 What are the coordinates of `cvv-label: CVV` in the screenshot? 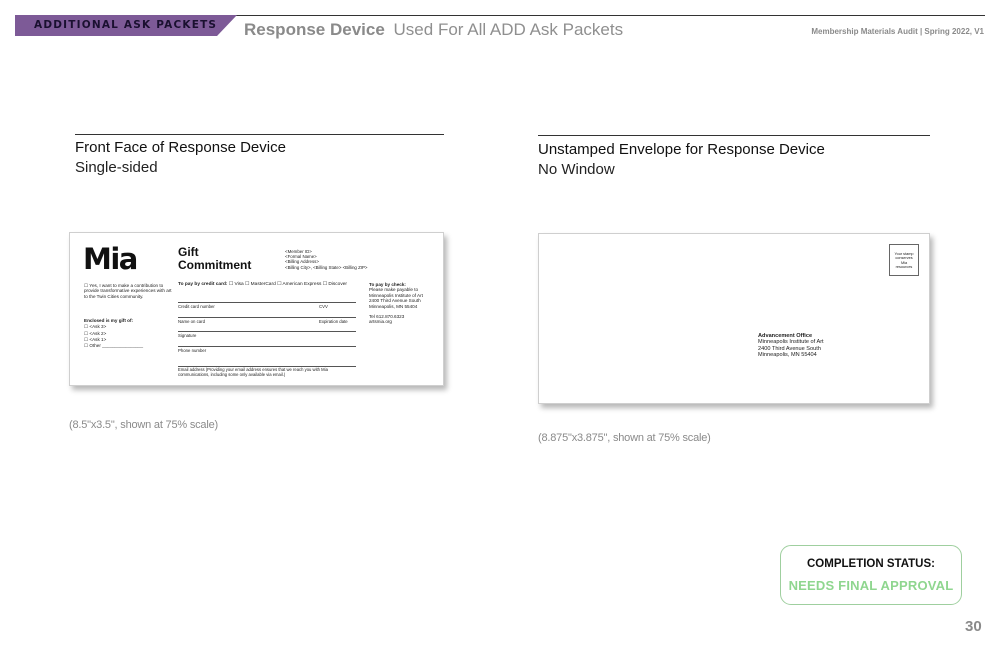 It's located at (323, 306).